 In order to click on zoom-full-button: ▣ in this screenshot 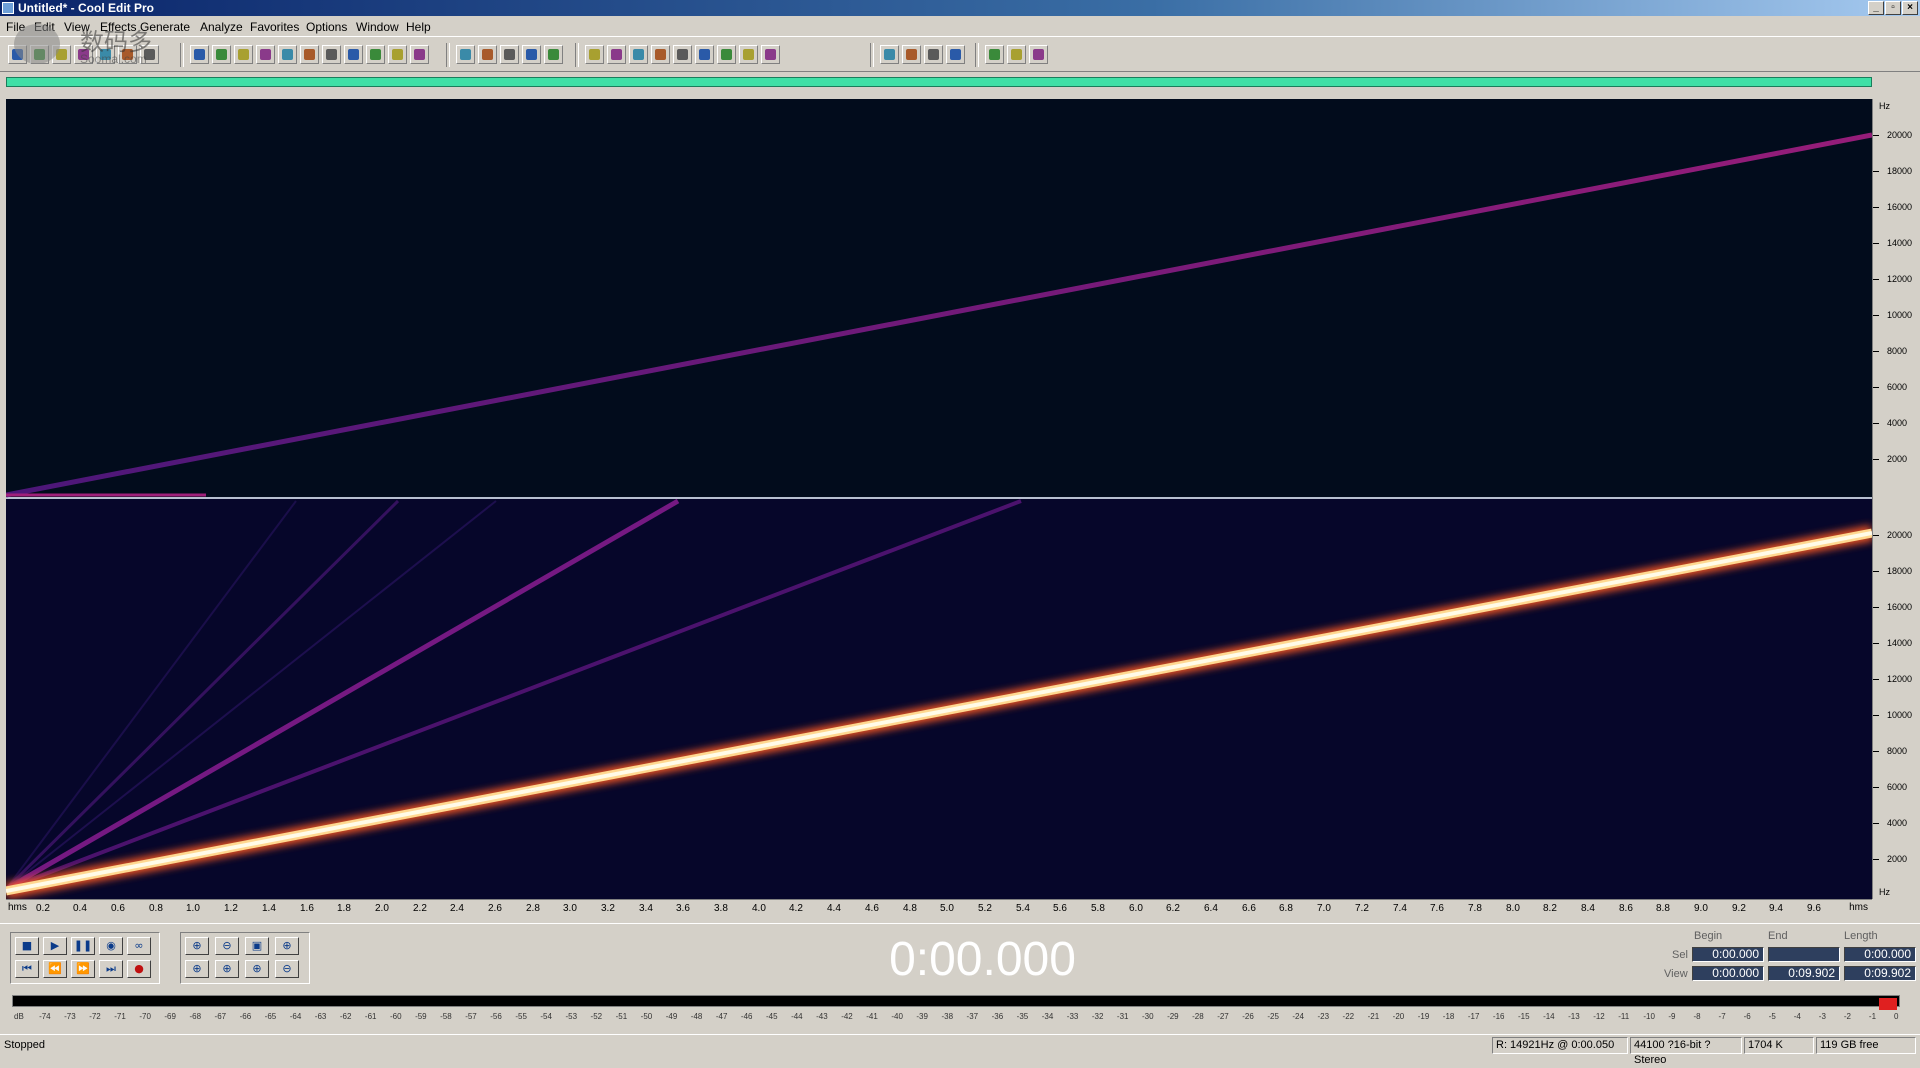, I will do `click(257, 946)`.